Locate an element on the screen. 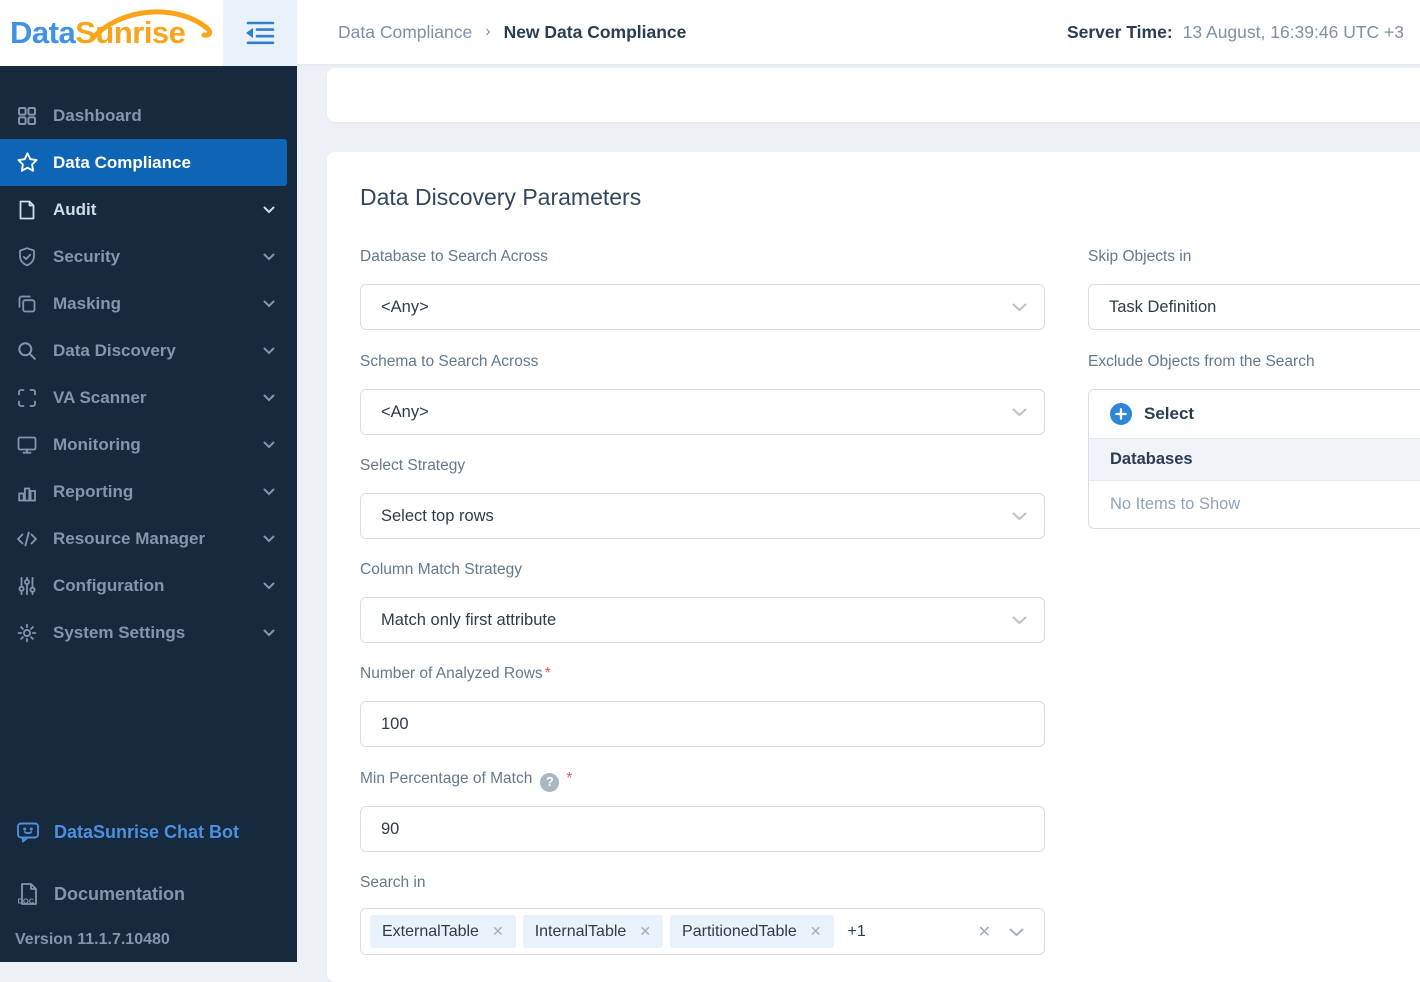  documentation-label: Documentation is located at coordinates (120, 893).